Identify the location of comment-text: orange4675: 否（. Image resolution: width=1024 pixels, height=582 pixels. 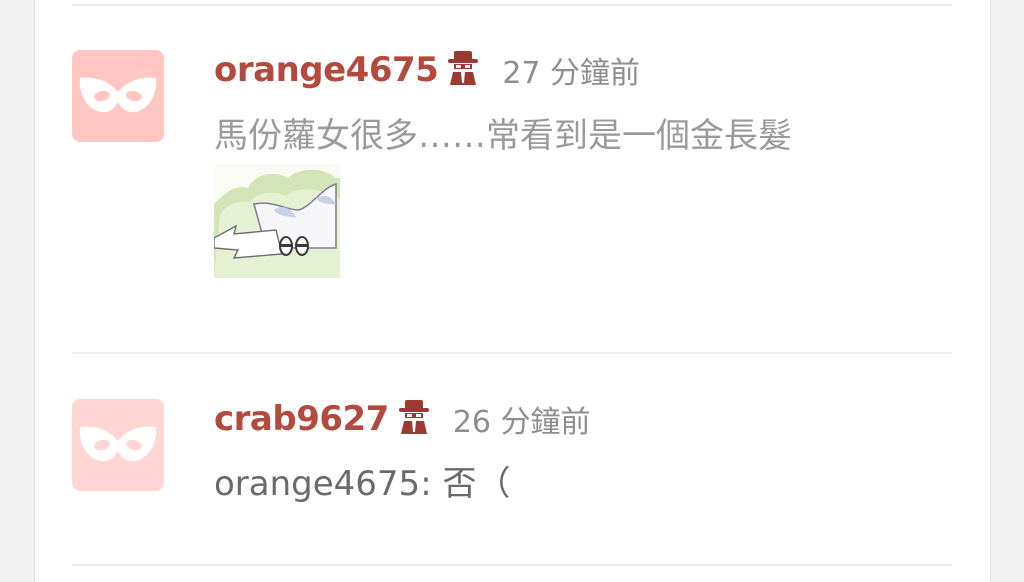
(362, 484).